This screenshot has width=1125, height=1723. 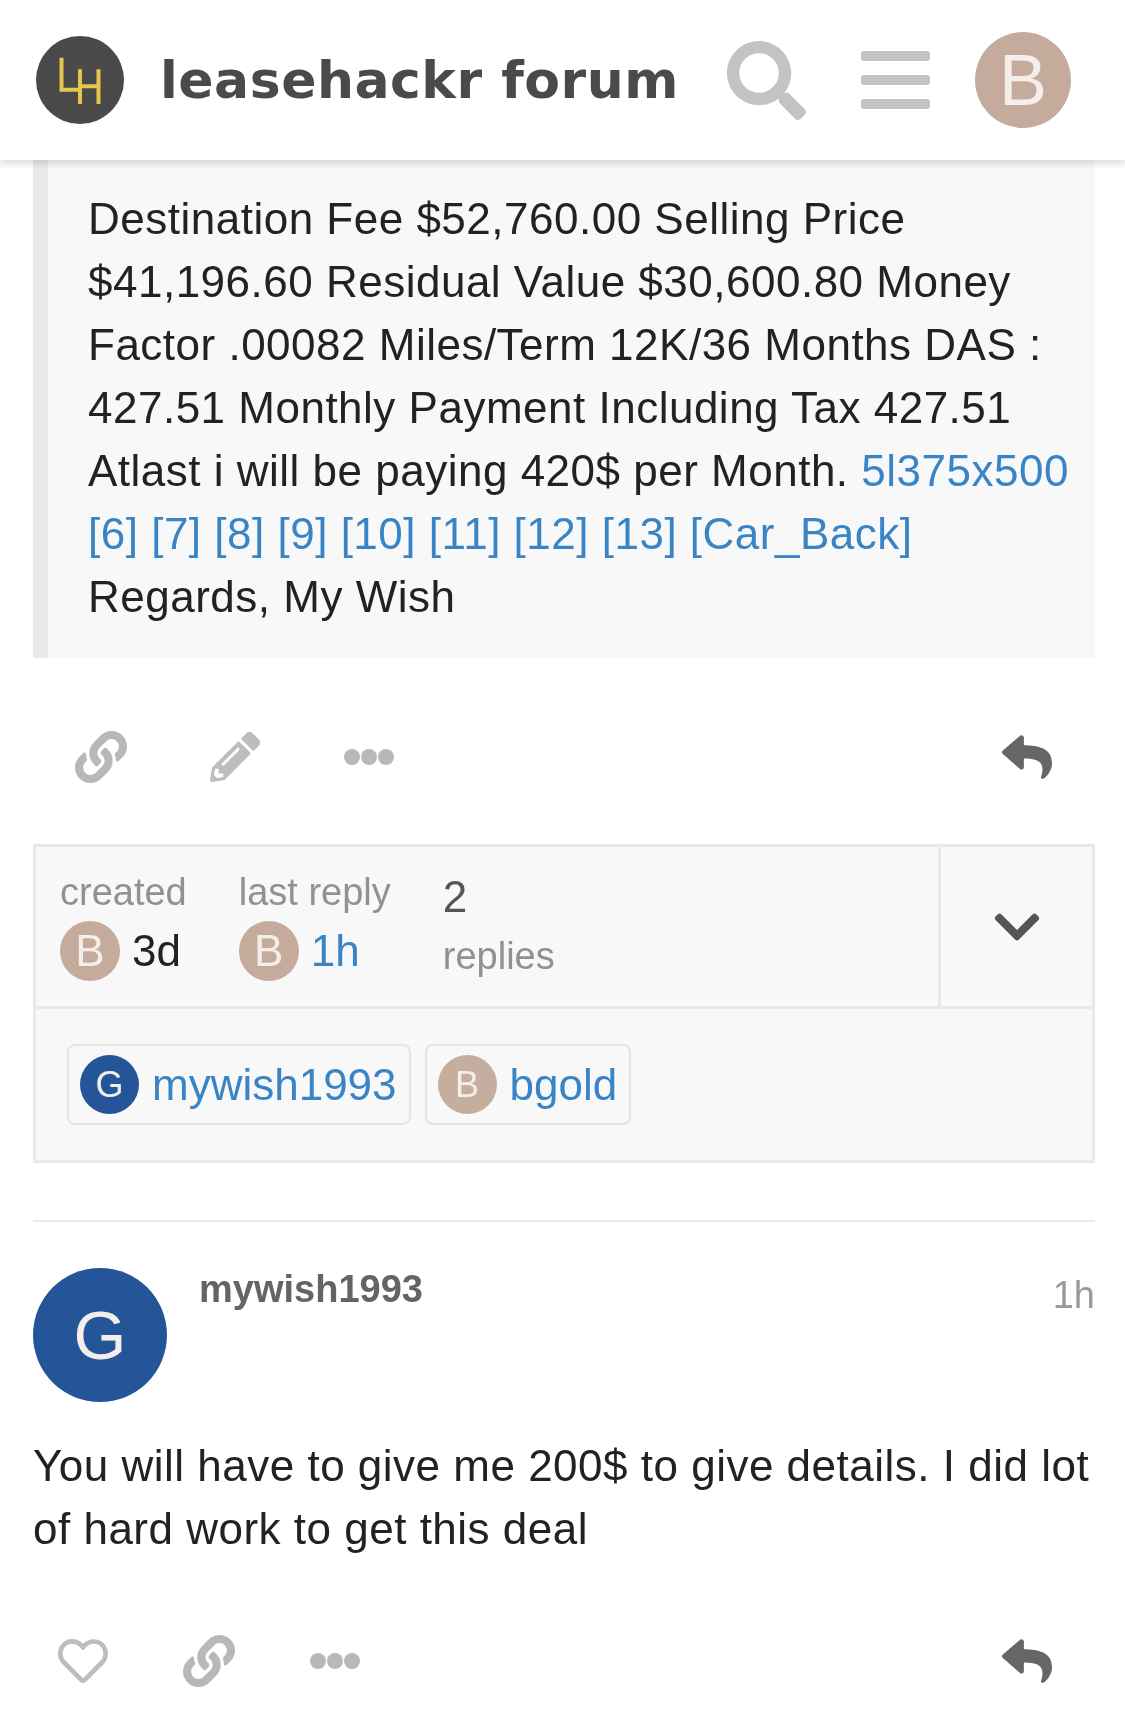 I want to click on created-time: 3d, so click(x=156, y=951).